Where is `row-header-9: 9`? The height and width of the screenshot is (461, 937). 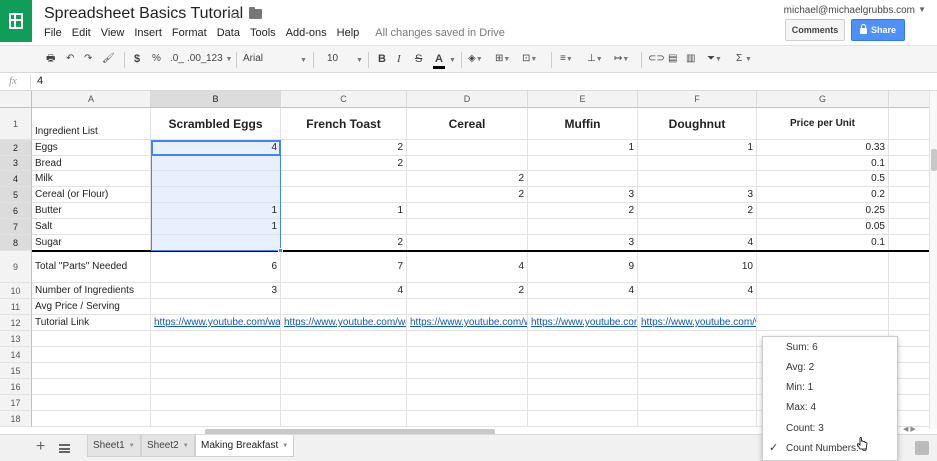 row-header-9: 9 is located at coordinates (16, 267).